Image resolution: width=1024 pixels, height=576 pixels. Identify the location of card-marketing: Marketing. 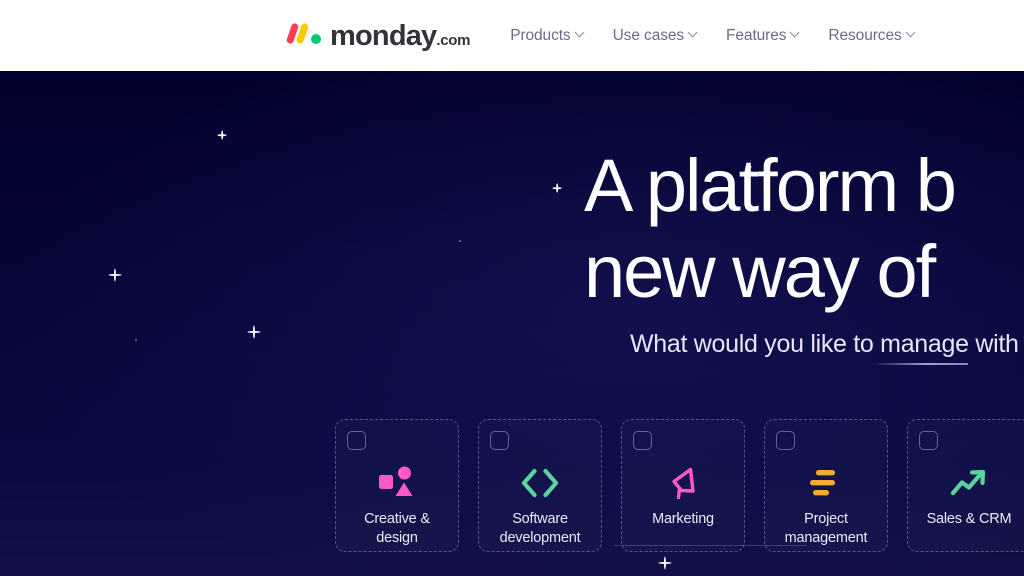
(683, 485).